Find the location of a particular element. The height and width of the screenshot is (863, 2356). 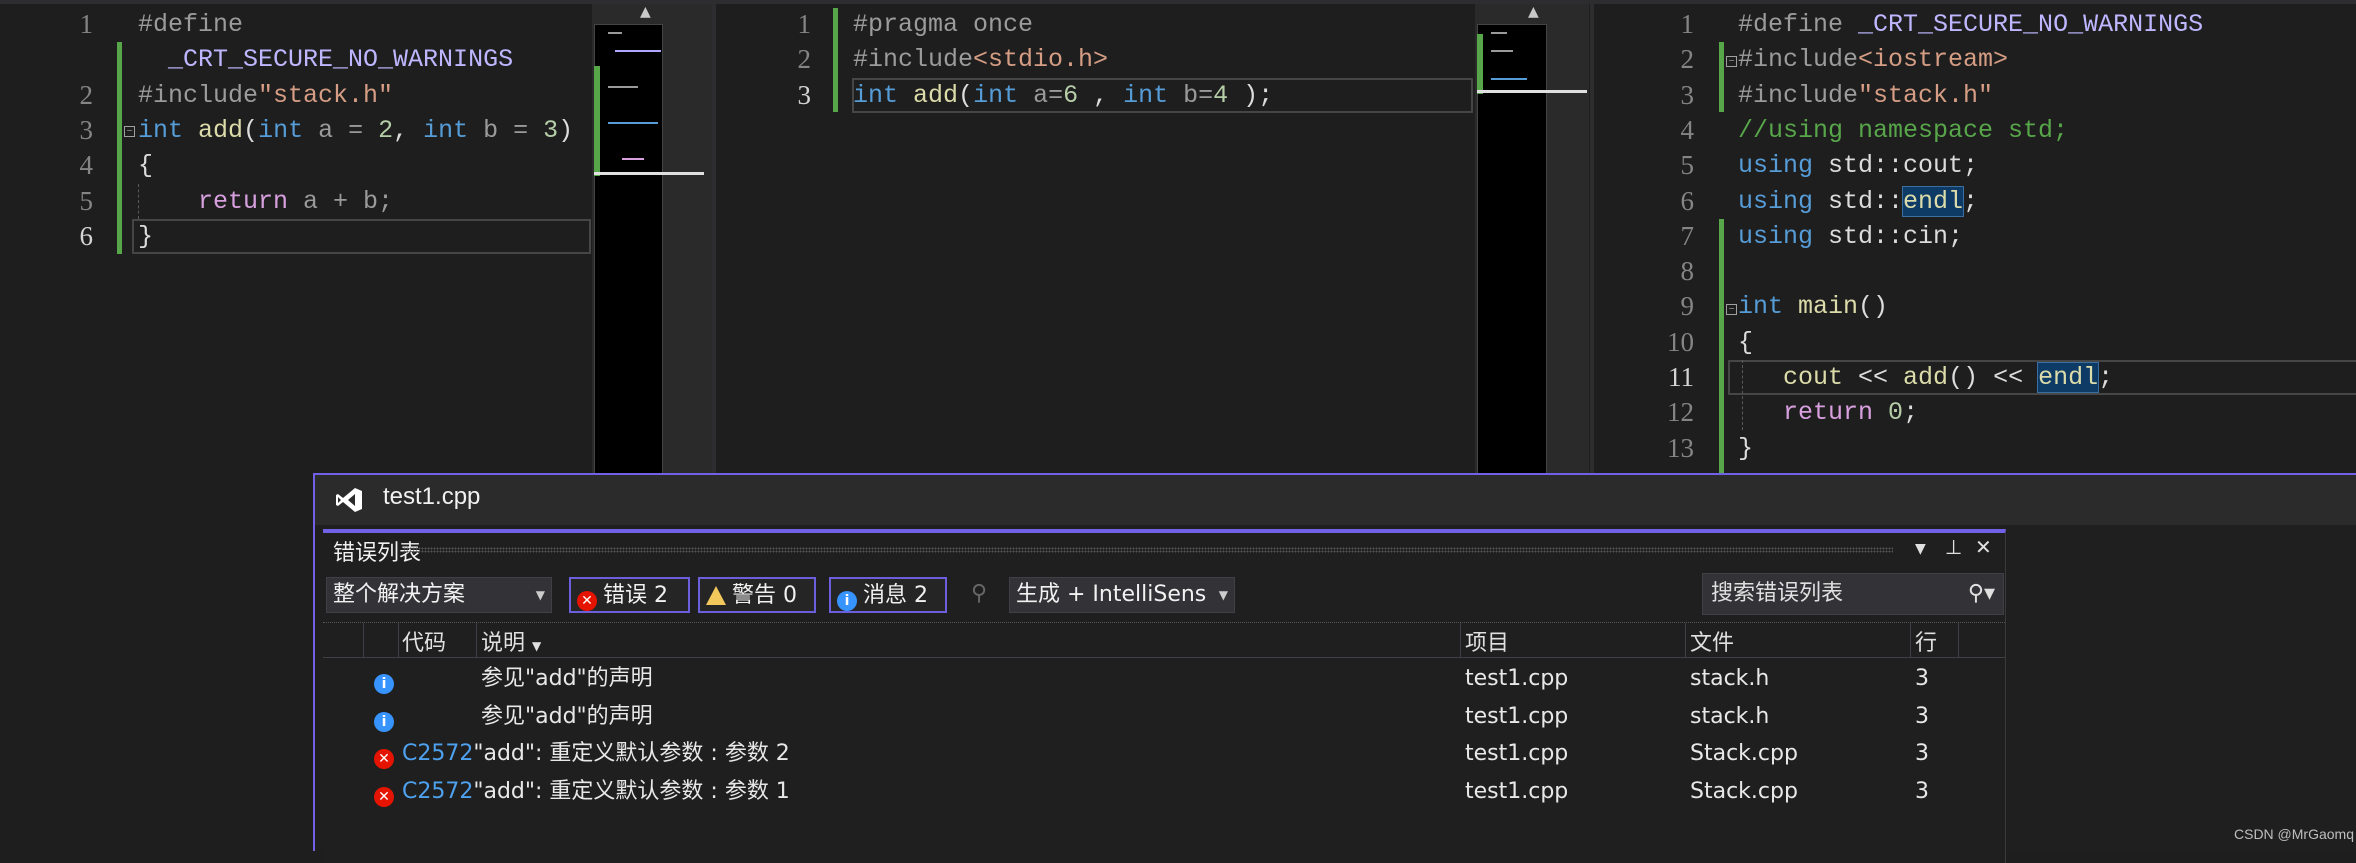

column-header-file: 文件 is located at coordinates (1712, 641).